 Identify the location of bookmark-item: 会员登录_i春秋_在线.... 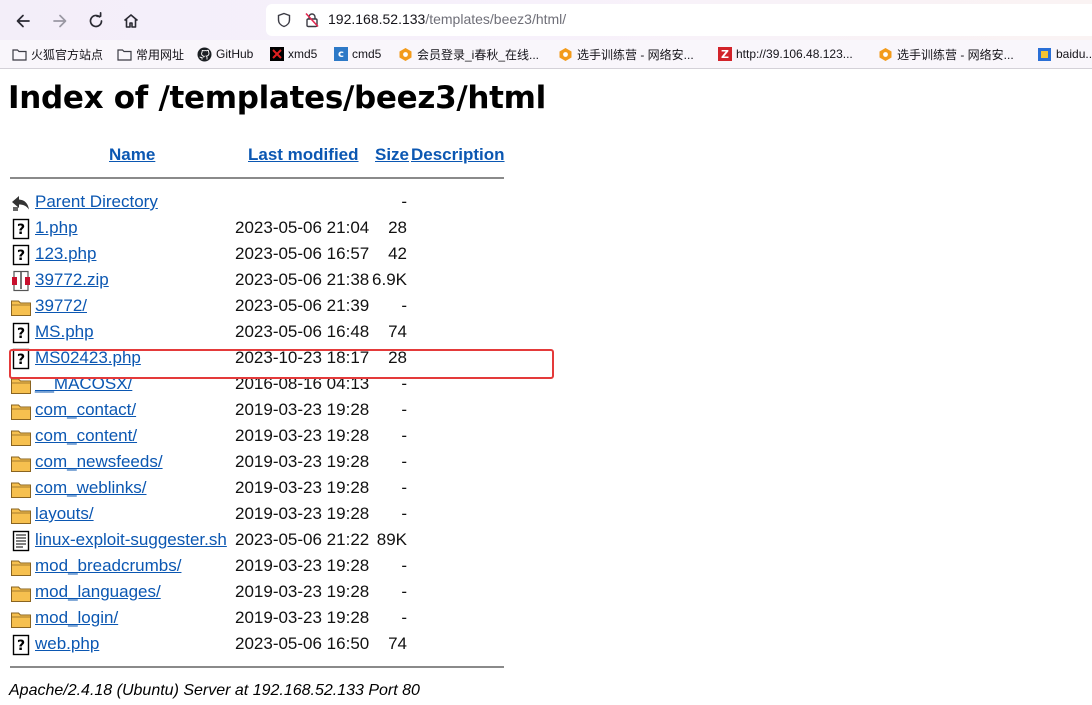
(468, 54).